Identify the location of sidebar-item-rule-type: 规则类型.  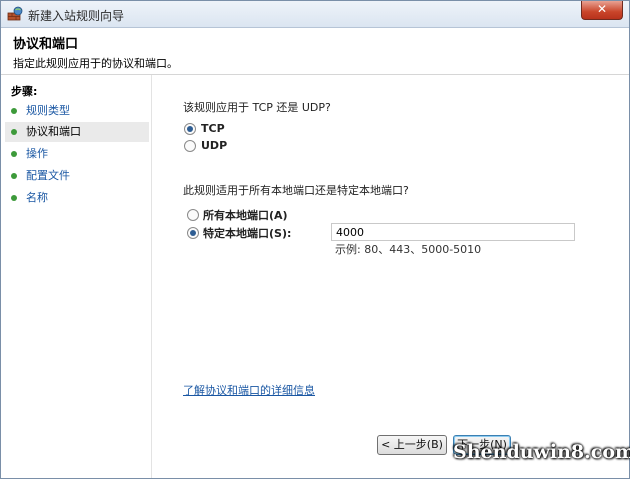
(77, 111).